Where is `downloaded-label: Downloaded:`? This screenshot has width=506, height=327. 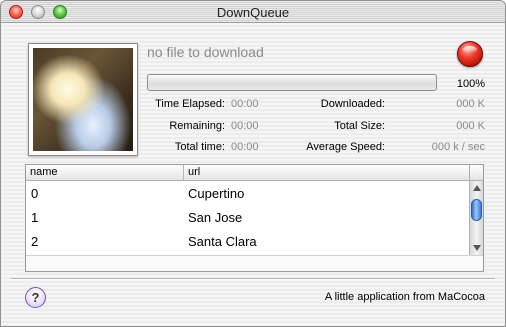
downloaded-label: Downloaded: is located at coordinates (352, 104).